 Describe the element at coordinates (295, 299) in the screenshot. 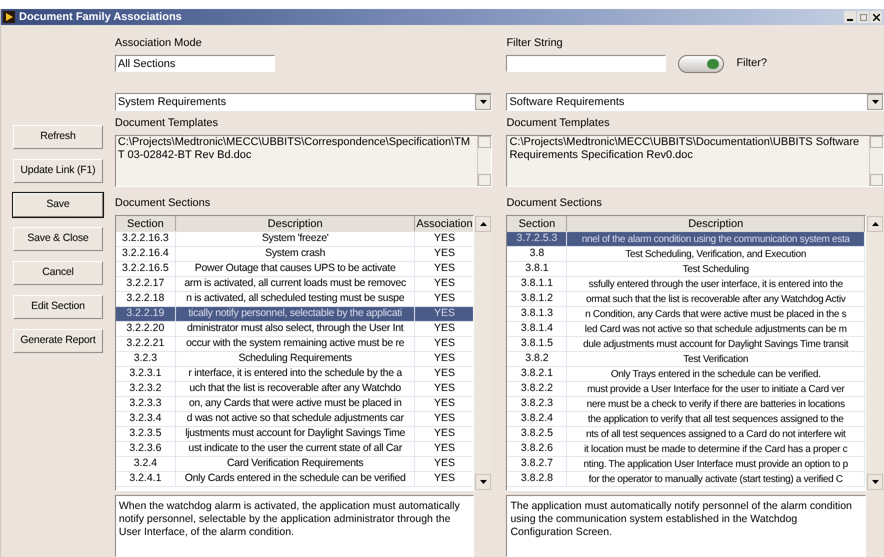

I see `table-row: 3.2.2.18 n is activated, all scheduled testing must be suspe YES` at that location.